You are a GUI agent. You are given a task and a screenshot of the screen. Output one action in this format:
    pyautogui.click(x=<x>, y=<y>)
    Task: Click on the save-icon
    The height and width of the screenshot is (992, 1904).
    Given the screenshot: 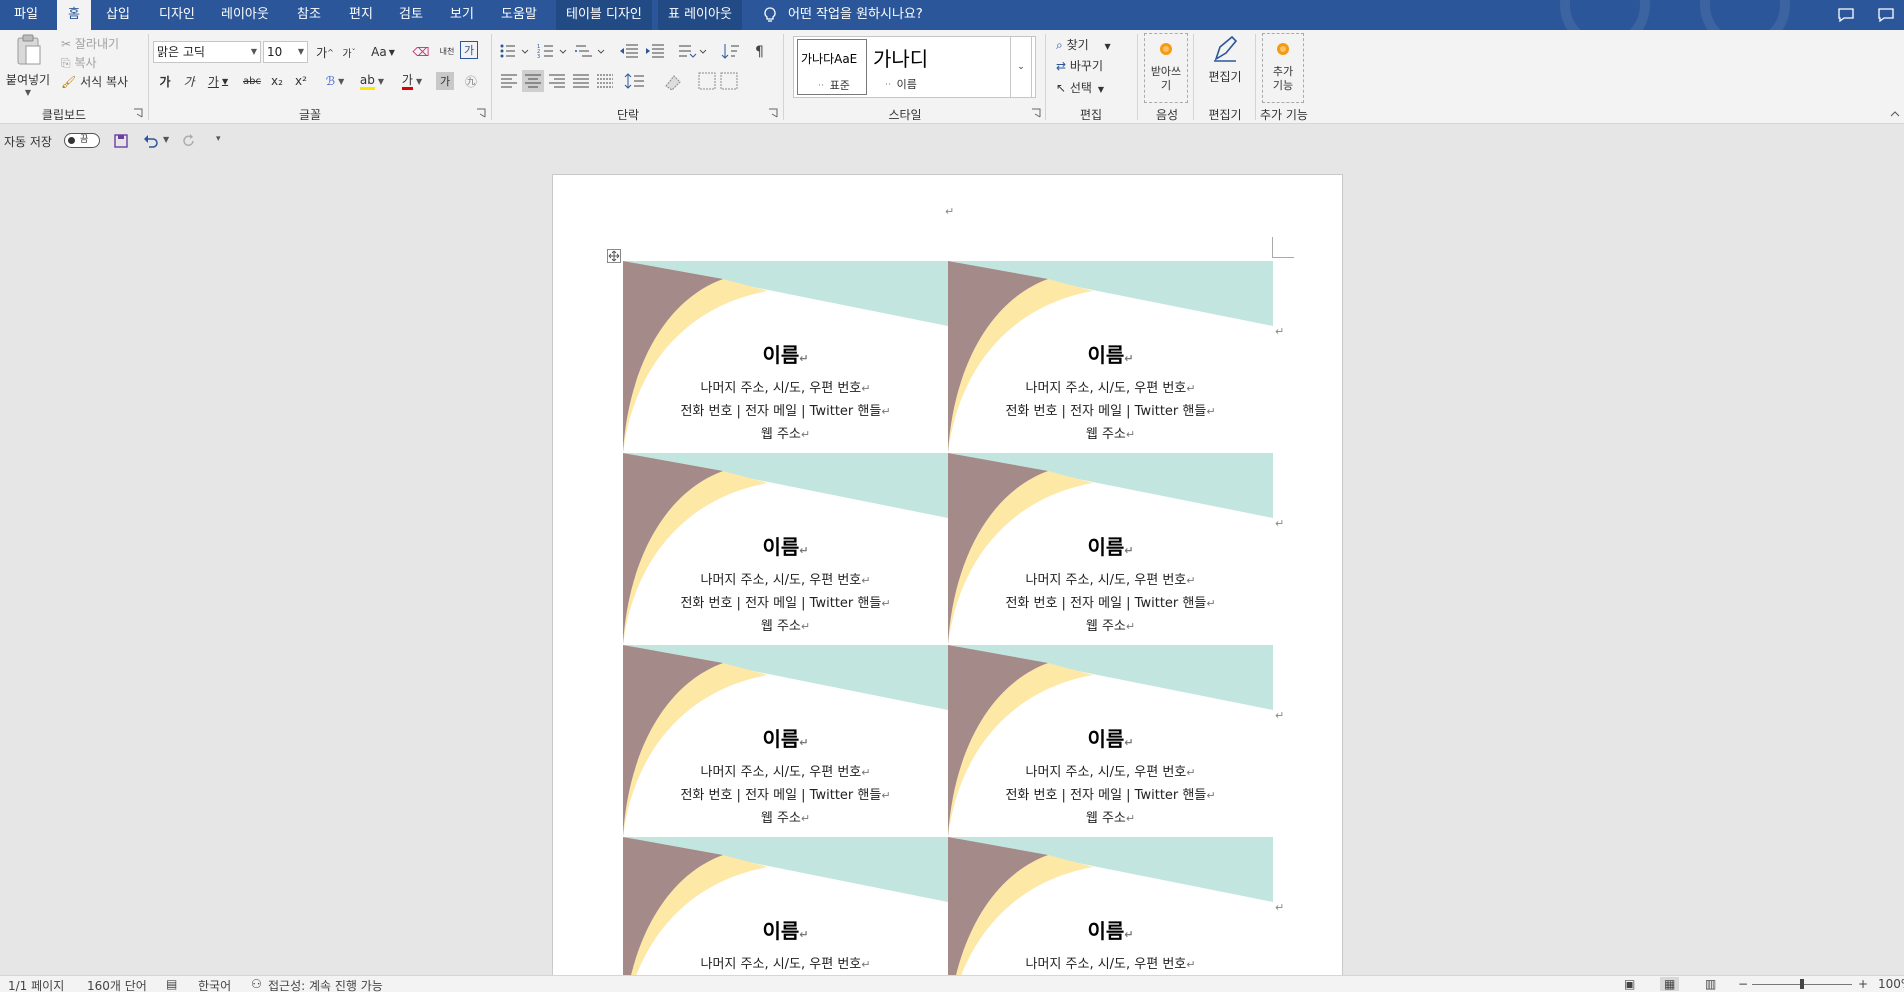 What is the action you would take?
    pyautogui.click(x=121, y=141)
    